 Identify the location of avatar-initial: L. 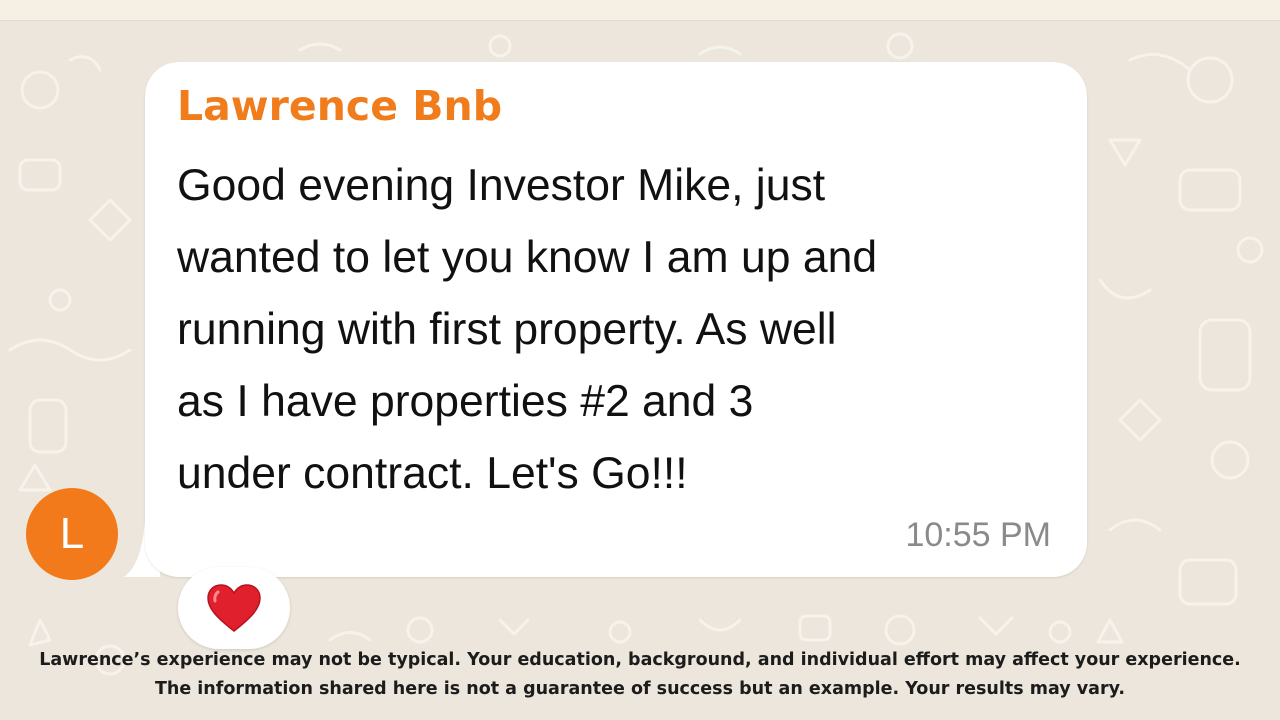
(72, 533).